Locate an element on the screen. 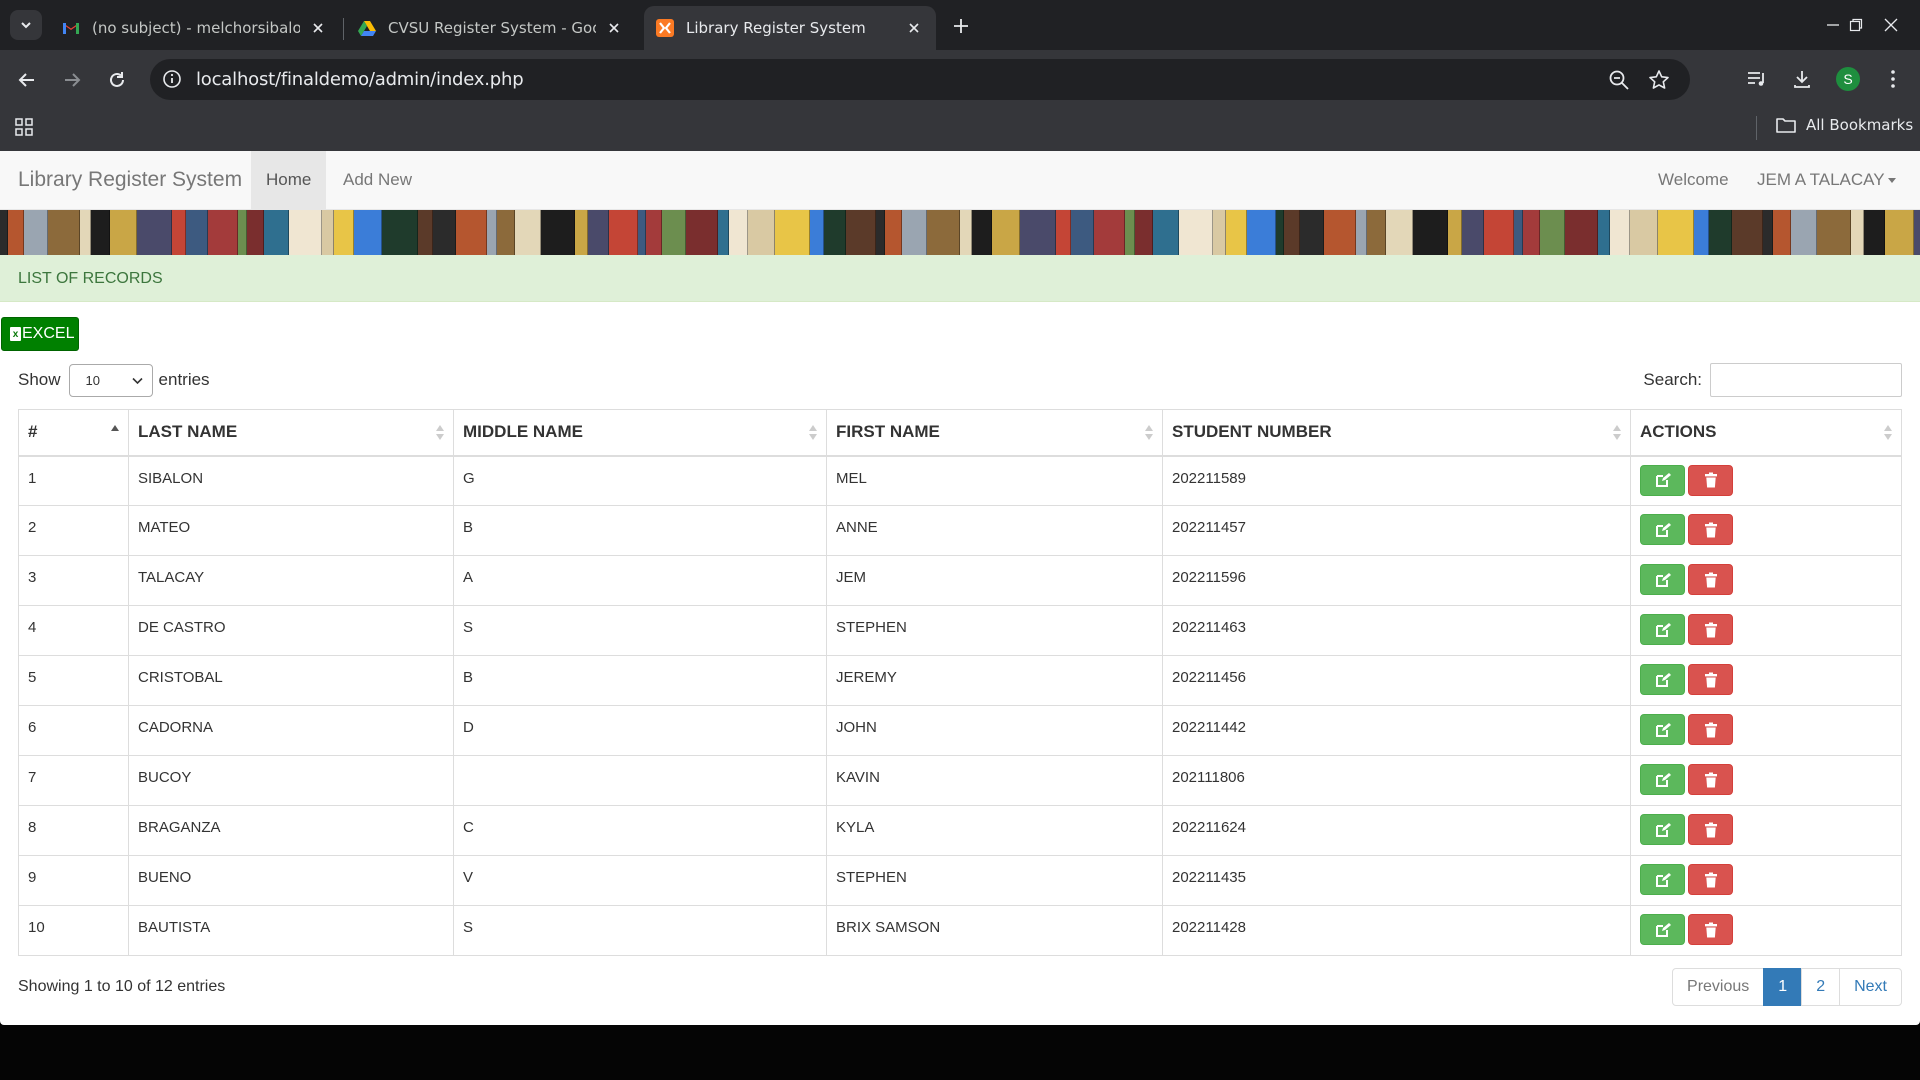 This screenshot has width=1920, height=1080. reload-icon is located at coordinates (117, 79).